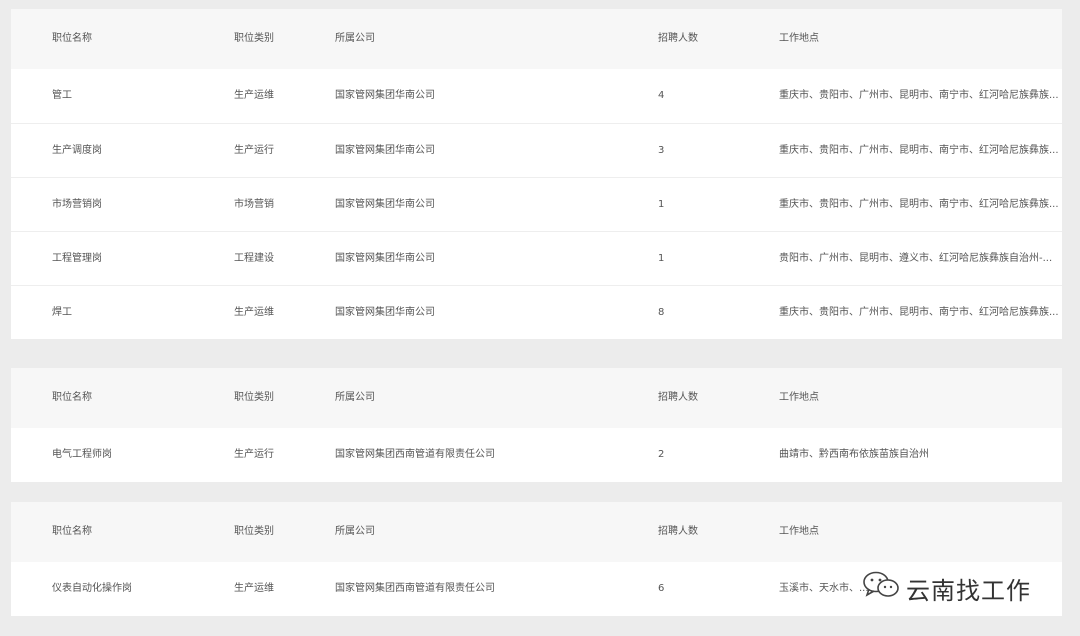  Describe the element at coordinates (92, 588) in the screenshot. I see `position-name: 仪表自动化操作岗` at that location.